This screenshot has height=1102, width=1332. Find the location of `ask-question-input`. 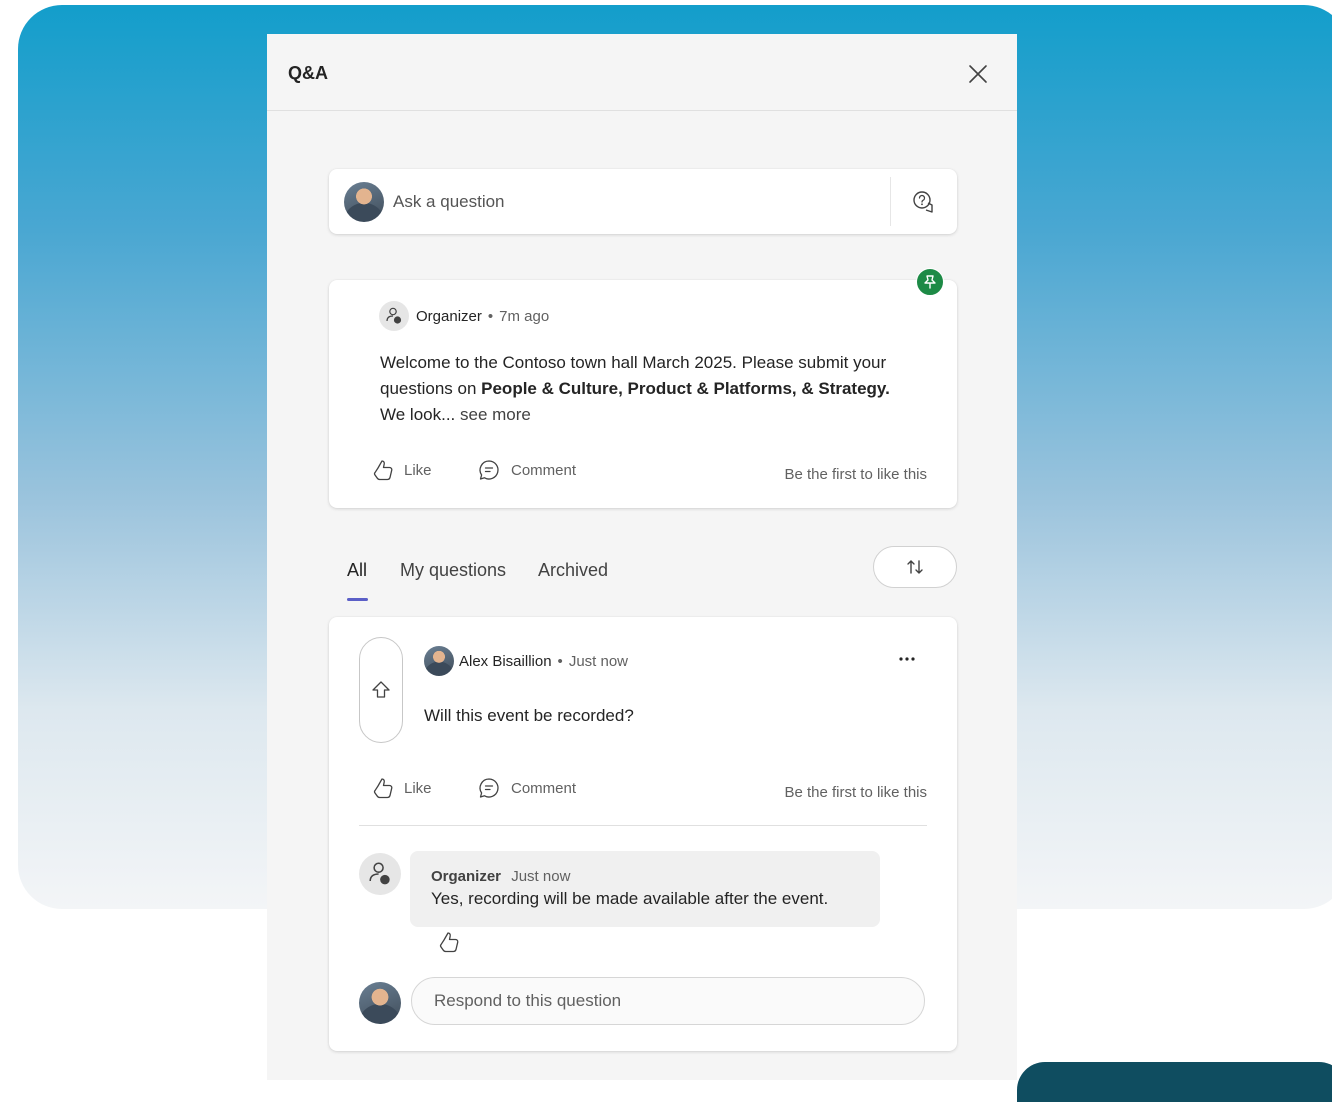

ask-question-input is located at coordinates (633, 202).